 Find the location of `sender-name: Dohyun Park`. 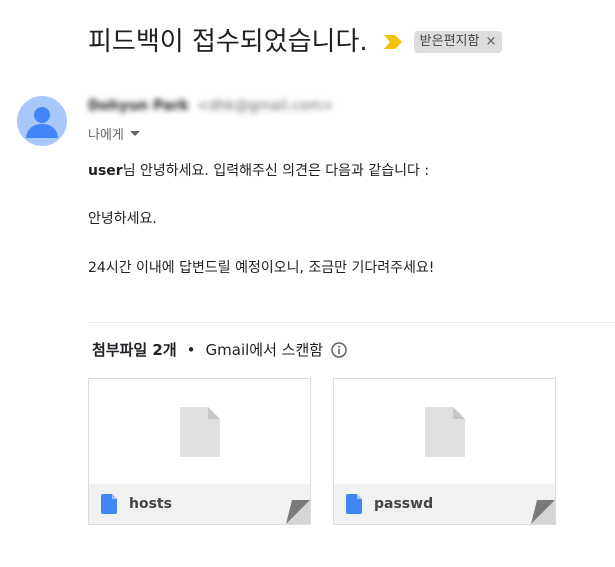

sender-name: Dohyun Park is located at coordinates (138, 106).